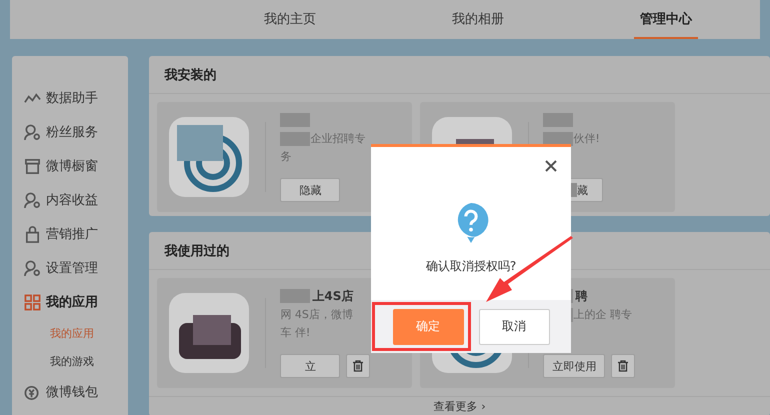 The height and width of the screenshot is (415, 770). What do you see at coordinates (70, 392) in the screenshot?
I see `sidebar-item: 微博钱包` at bounding box center [70, 392].